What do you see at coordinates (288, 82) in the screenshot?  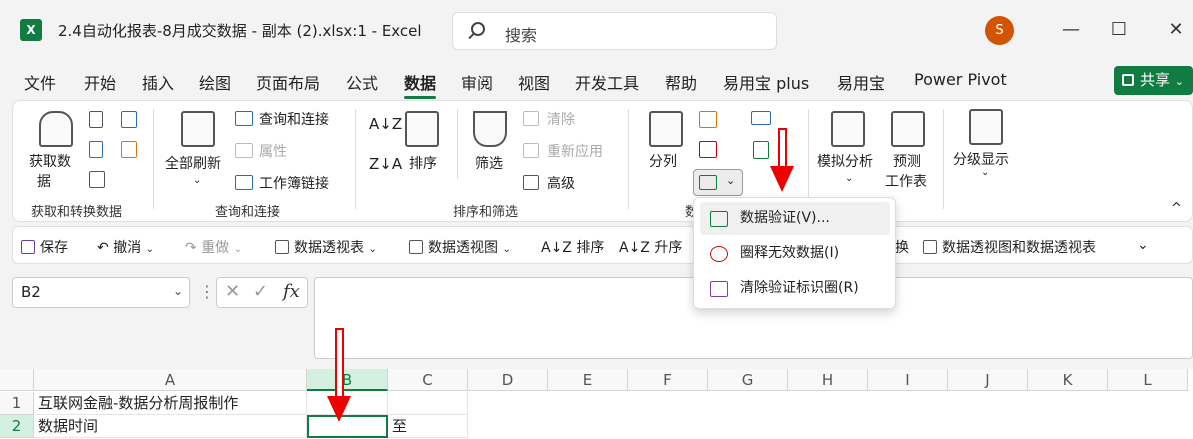 I see `tab-page-layout: 页面布局` at bounding box center [288, 82].